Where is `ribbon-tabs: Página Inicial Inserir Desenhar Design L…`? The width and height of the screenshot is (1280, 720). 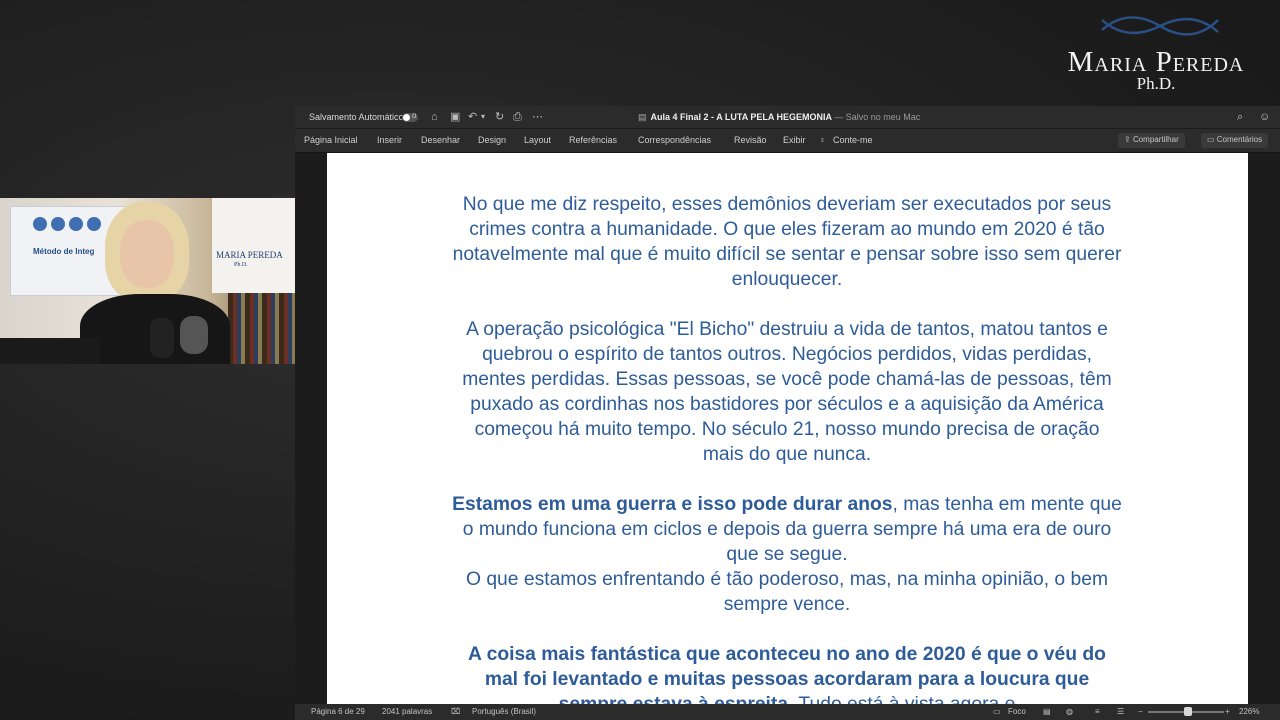
ribbon-tabs: Página Inicial Inserir Desenhar Design L… is located at coordinates (787, 141).